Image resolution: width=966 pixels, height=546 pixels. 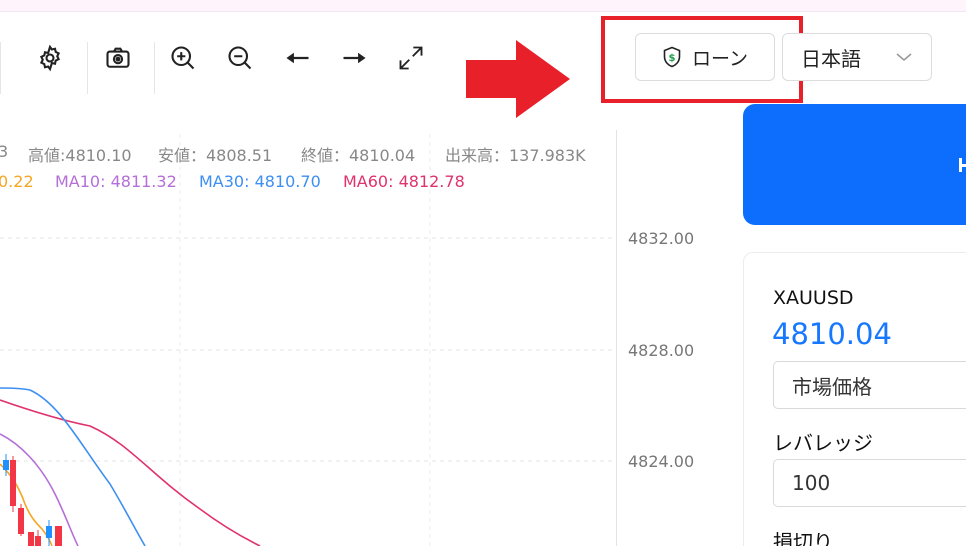 I want to click on ma10-readout: MA10: 4811.32, so click(x=116, y=181).